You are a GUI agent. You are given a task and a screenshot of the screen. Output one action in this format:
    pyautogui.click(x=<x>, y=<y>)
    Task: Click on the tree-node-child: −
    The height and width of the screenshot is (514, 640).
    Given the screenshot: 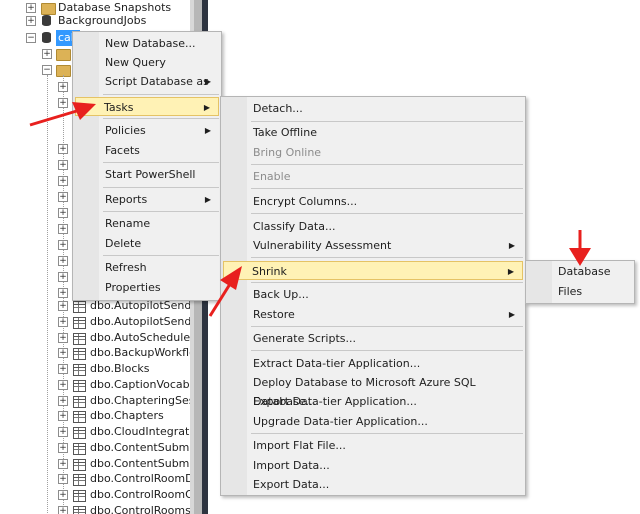 What is the action you would take?
    pyautogui.click(x=35, y=70)
    